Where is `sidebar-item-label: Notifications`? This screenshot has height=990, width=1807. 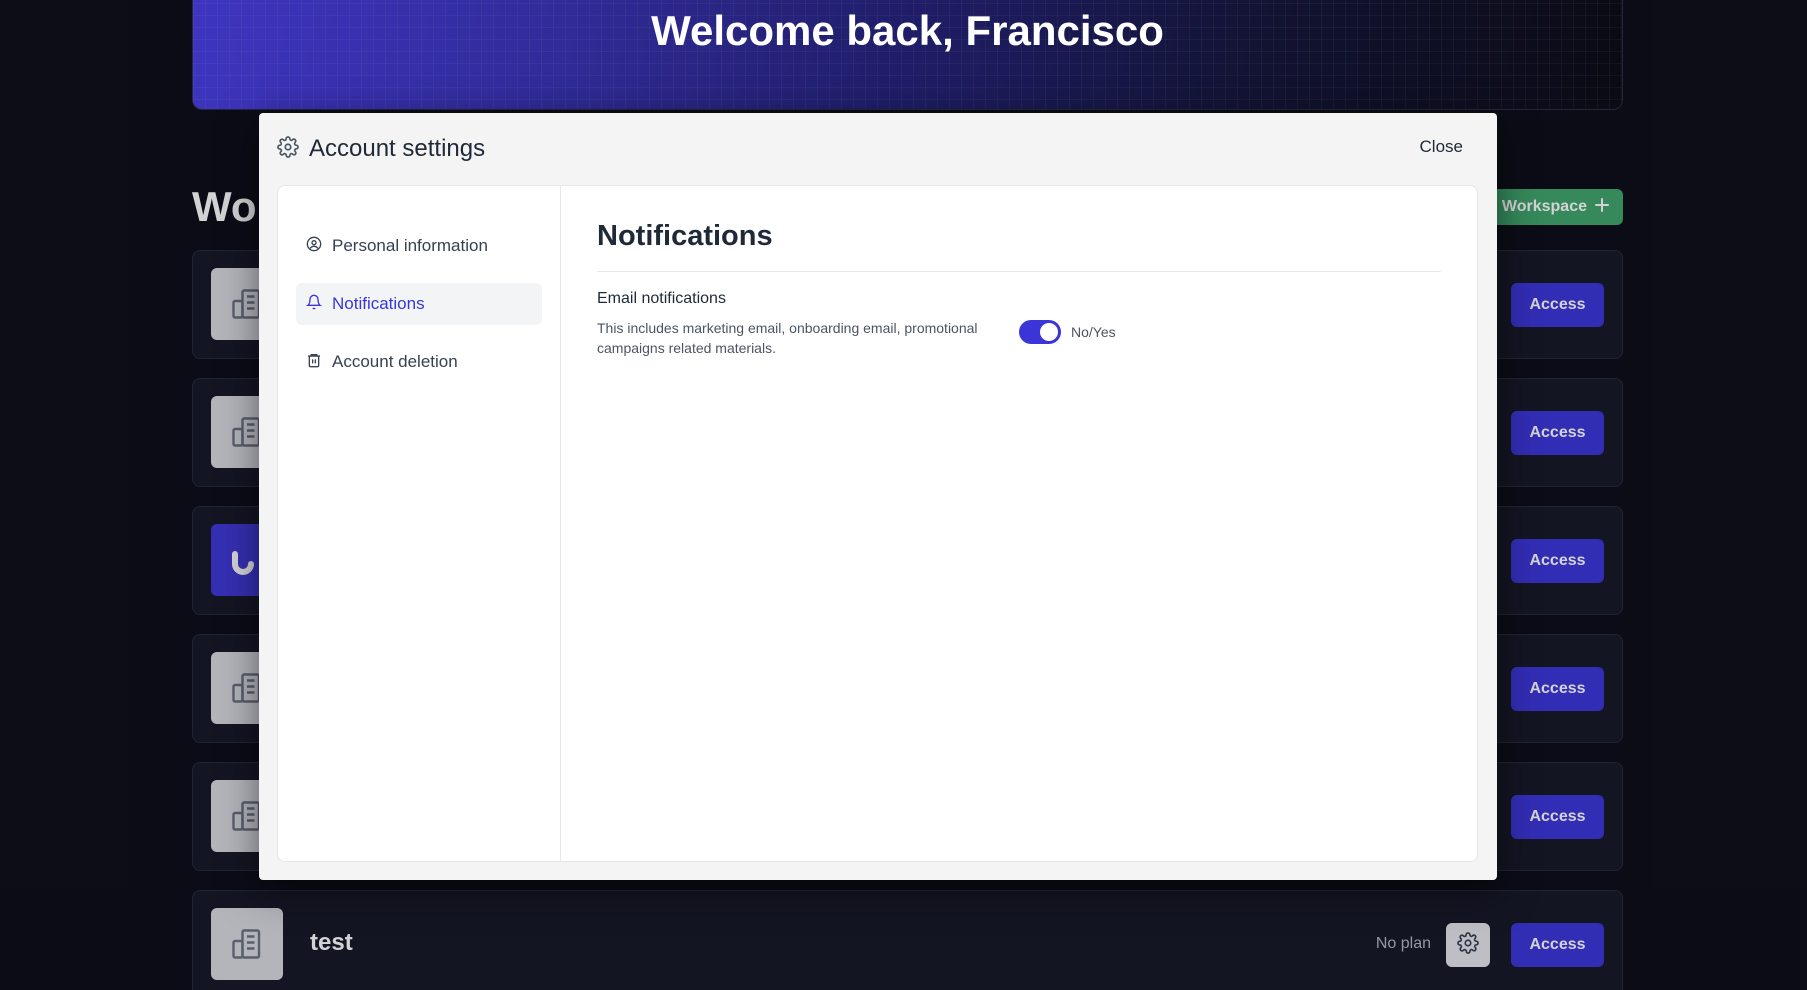
sidebar-item-label: Notifications is located at coordinates (378, 303).